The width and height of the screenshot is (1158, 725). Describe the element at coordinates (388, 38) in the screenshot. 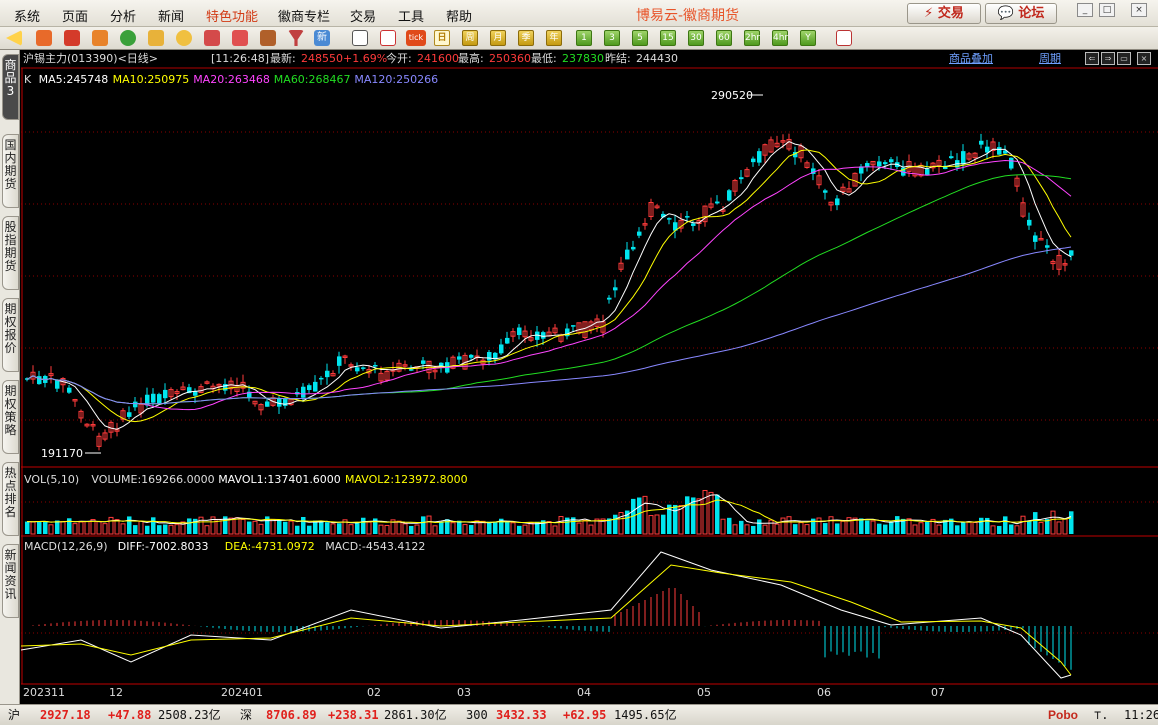

I see `line-chart-icon` at that location.